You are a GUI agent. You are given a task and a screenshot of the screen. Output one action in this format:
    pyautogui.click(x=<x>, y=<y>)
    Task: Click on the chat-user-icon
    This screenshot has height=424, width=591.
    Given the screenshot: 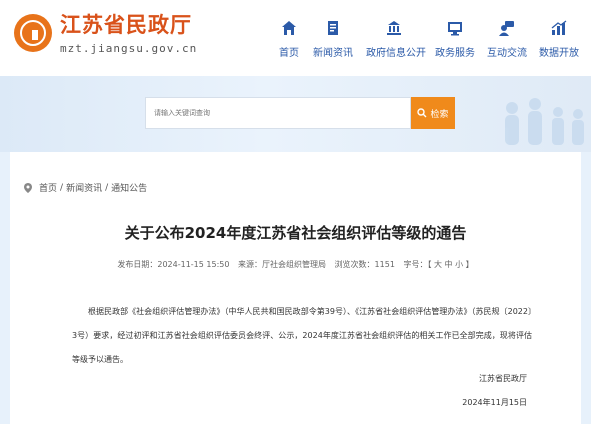 What is the action you would take?
    pyautogui.click(x=506, y=28)
    